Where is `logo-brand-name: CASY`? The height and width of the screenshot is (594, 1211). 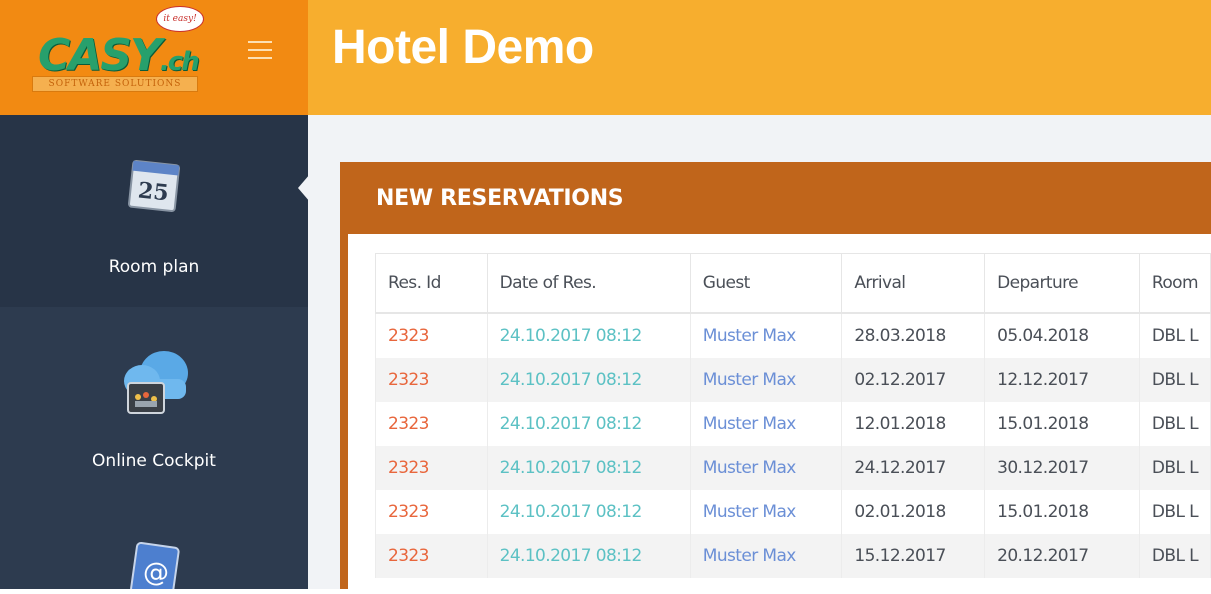
logo-brand-name: CASY is located at coordinates (100, 55).